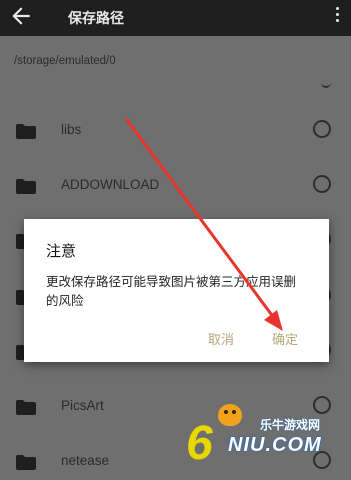 The height and width of the screenshot is (480, 351). What do you see at coordinates (175, 132) in the screenshot?
I see `folder-row-libs: libs` at bounding box center [175, 132].